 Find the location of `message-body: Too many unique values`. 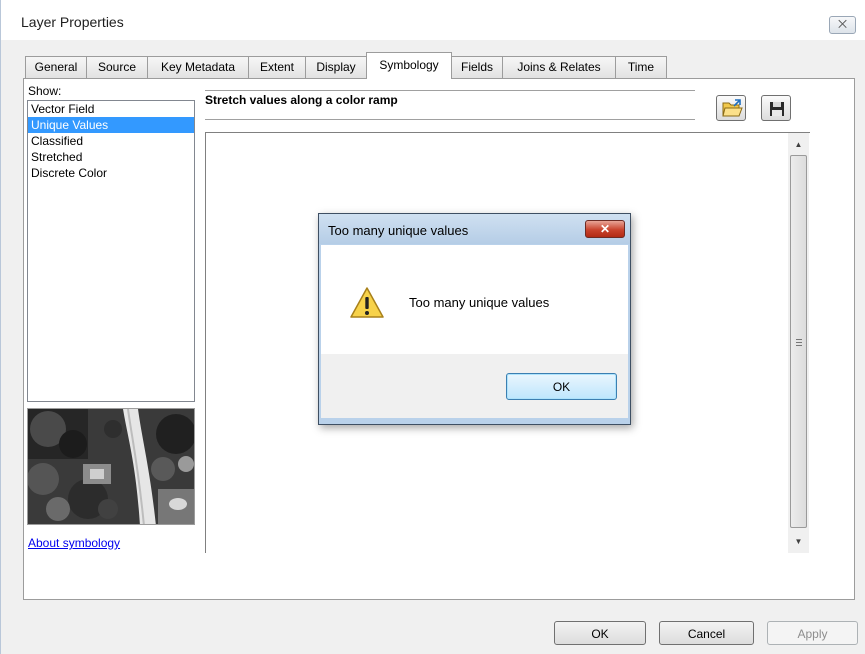

message-body: Too many unique values is located at coordinates (474, 299).